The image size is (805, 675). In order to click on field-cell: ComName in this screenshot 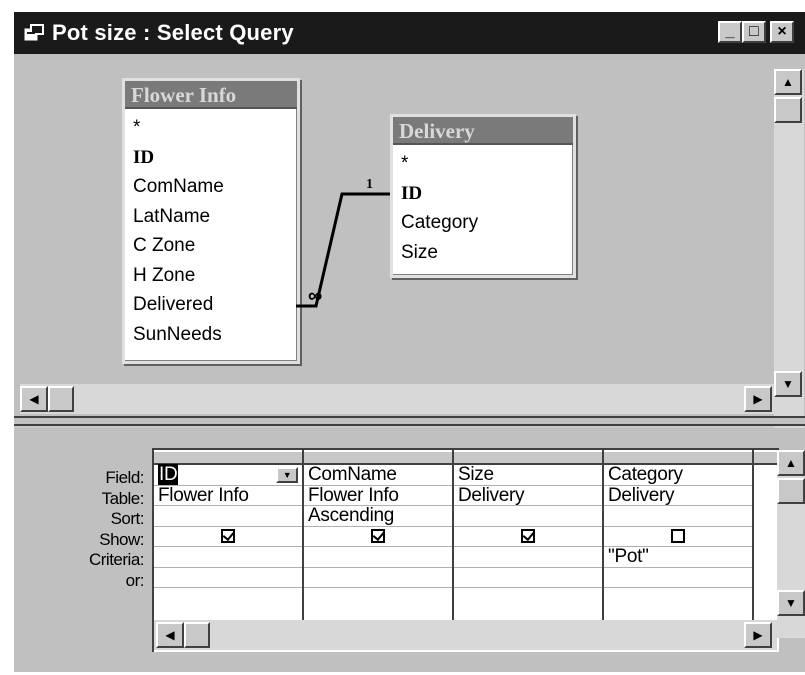, I will do `click(378, 475)`.